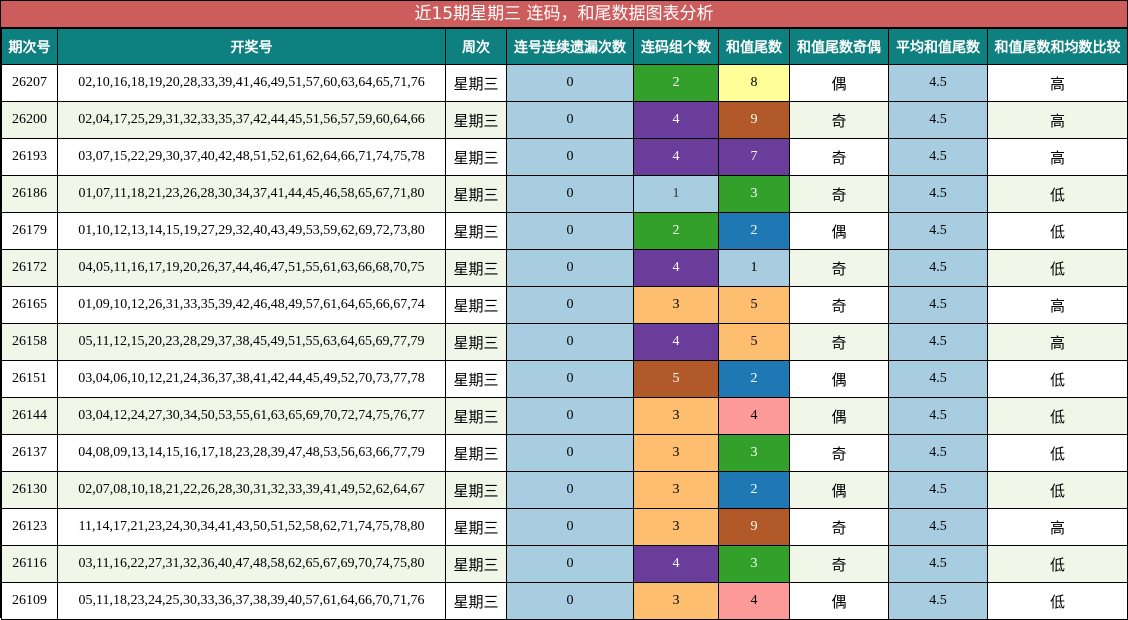 The image size is (1128, 620). Describe the element at coordinates (29, 305) in the screenshot. I see `cell-period: 26165` at that location.